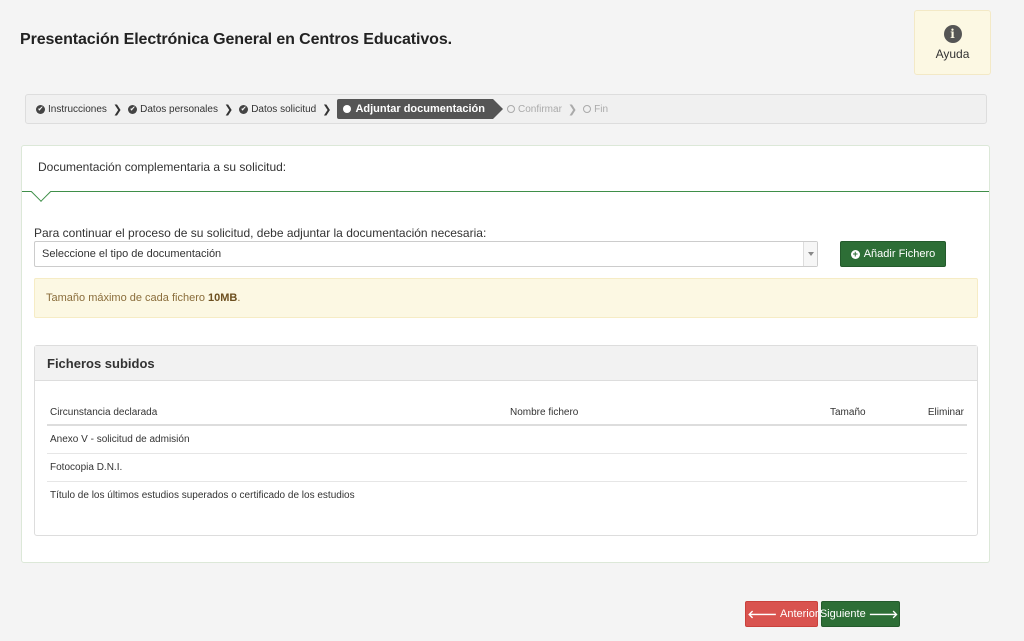 This screenshot has height=641, width=1024. Describe the element at coordinates (506, 298) in the screenshot. I see `max-size-alert: Tamaño máximo de cada fichero 10MB.` at that location.